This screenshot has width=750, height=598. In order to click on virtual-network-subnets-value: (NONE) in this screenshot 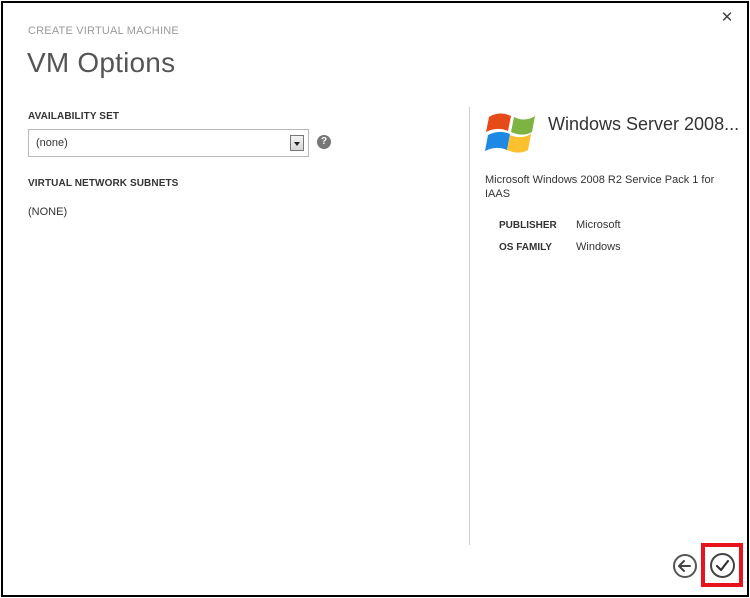, I will do `click(48, 212)`.